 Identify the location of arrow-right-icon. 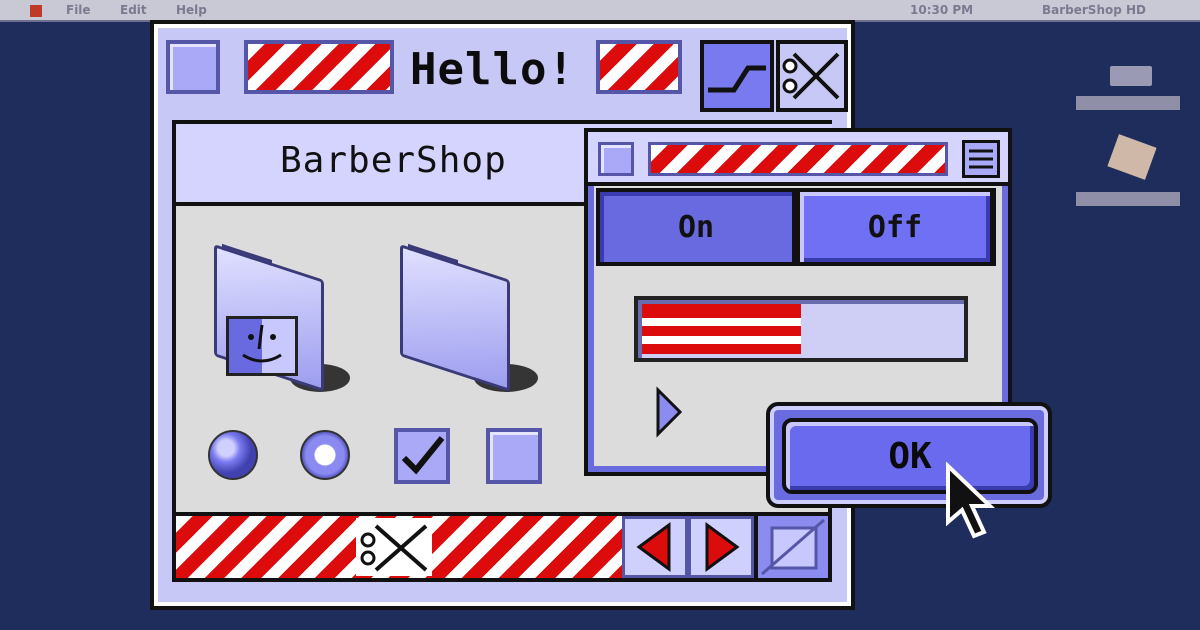
(722, 547).